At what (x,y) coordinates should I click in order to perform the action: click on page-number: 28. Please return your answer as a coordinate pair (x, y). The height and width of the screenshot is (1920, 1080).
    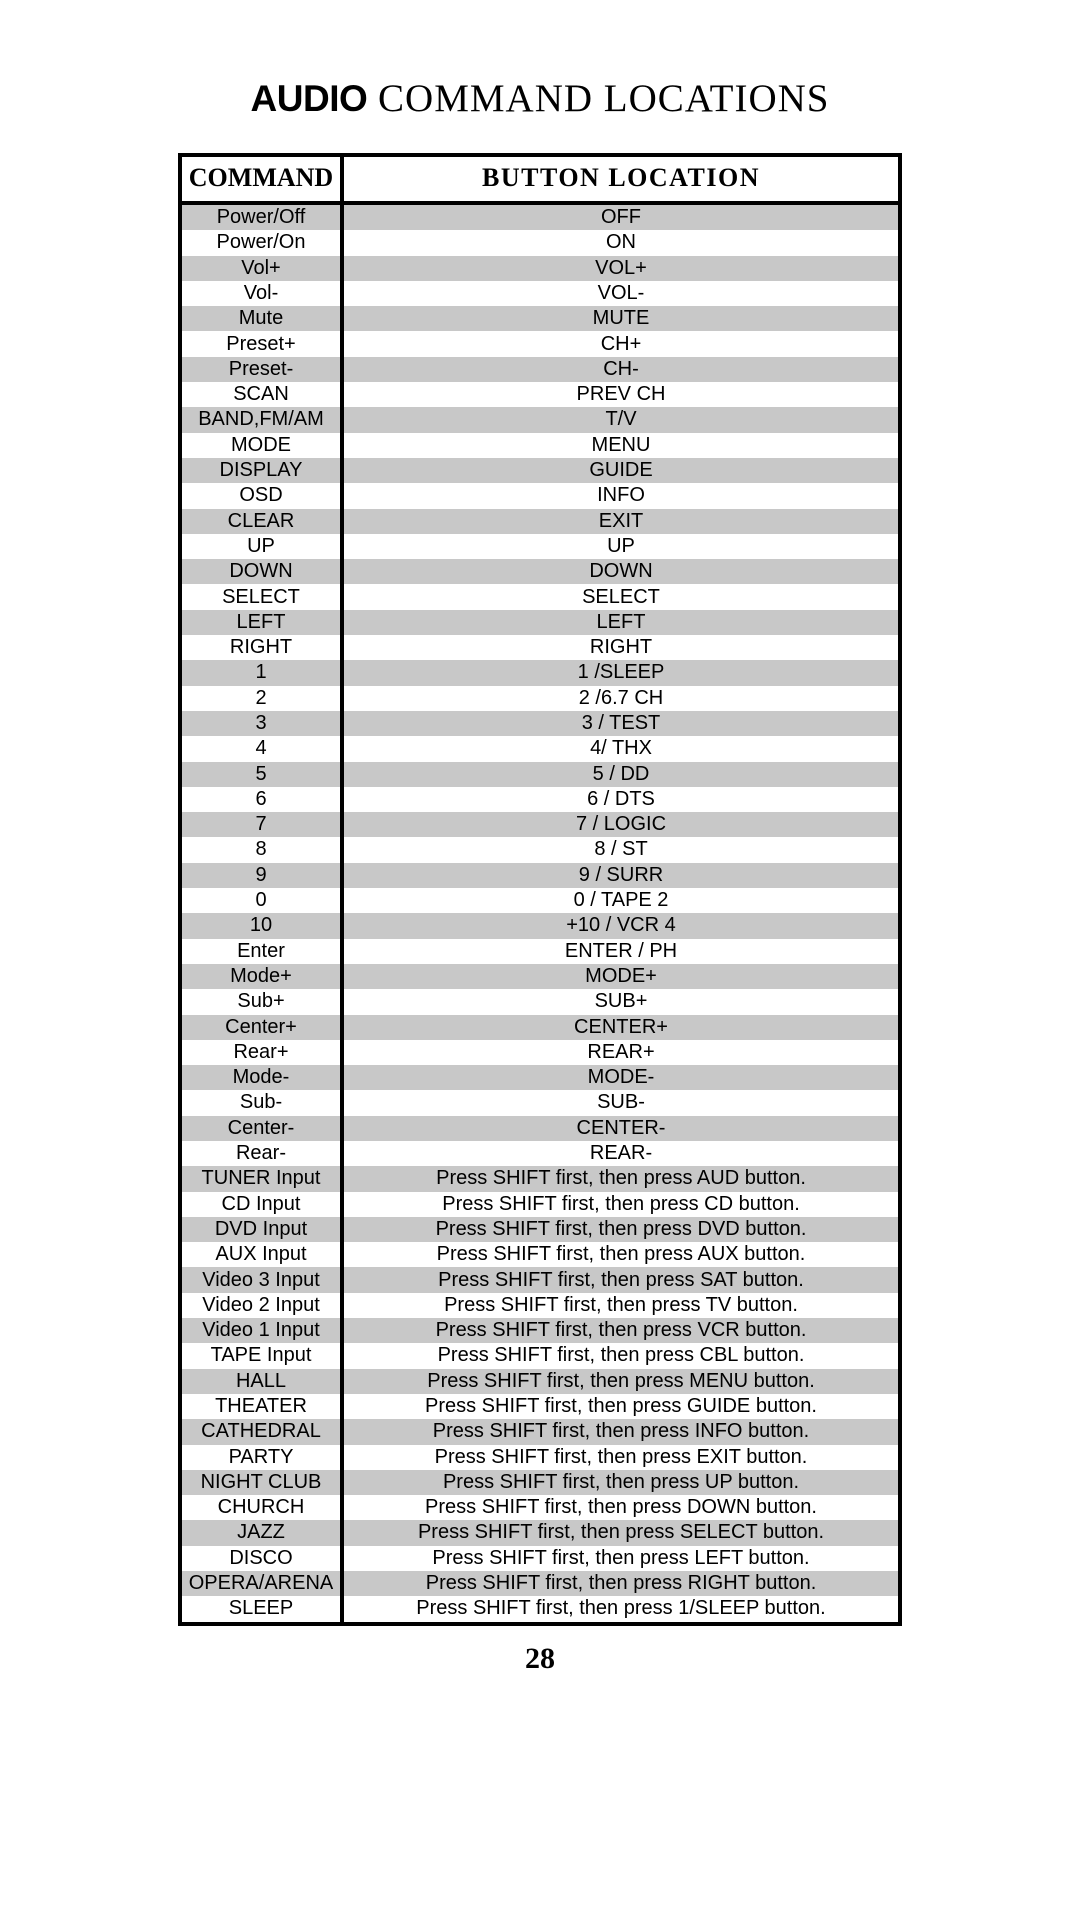
    Looking at the image, I should click on (540, 1658).